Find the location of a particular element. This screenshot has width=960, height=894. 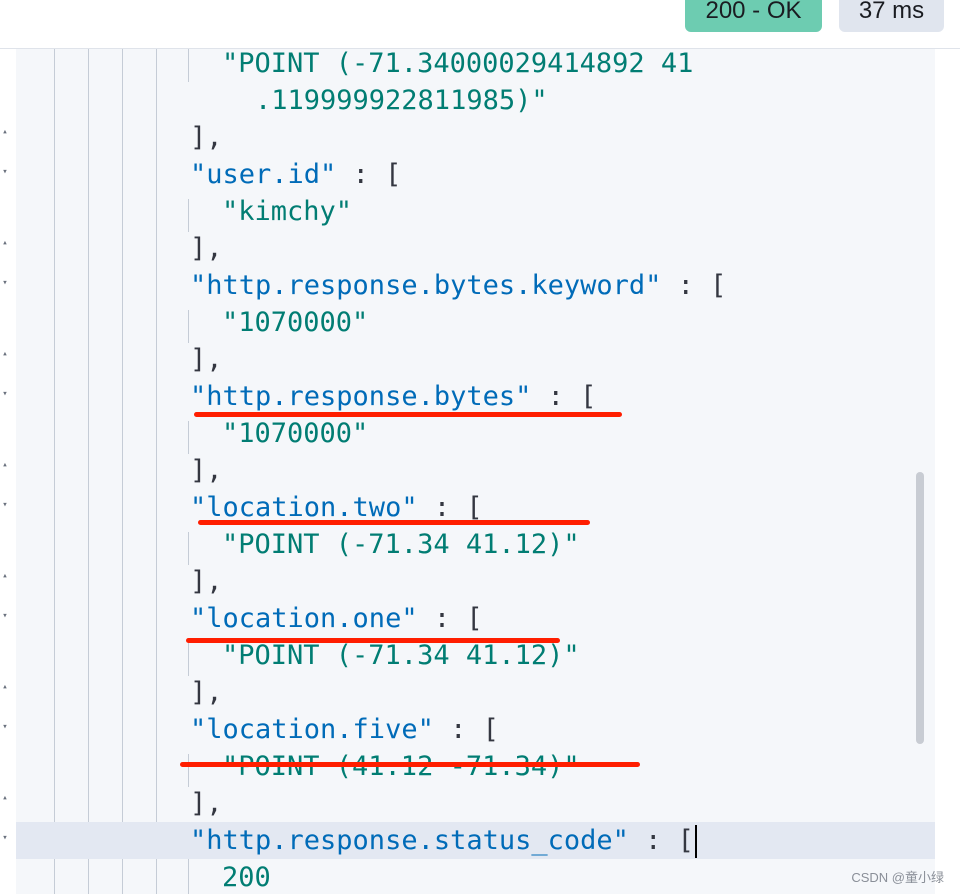

code-line: .119999922811985)" is located at coordinates (475, 100).